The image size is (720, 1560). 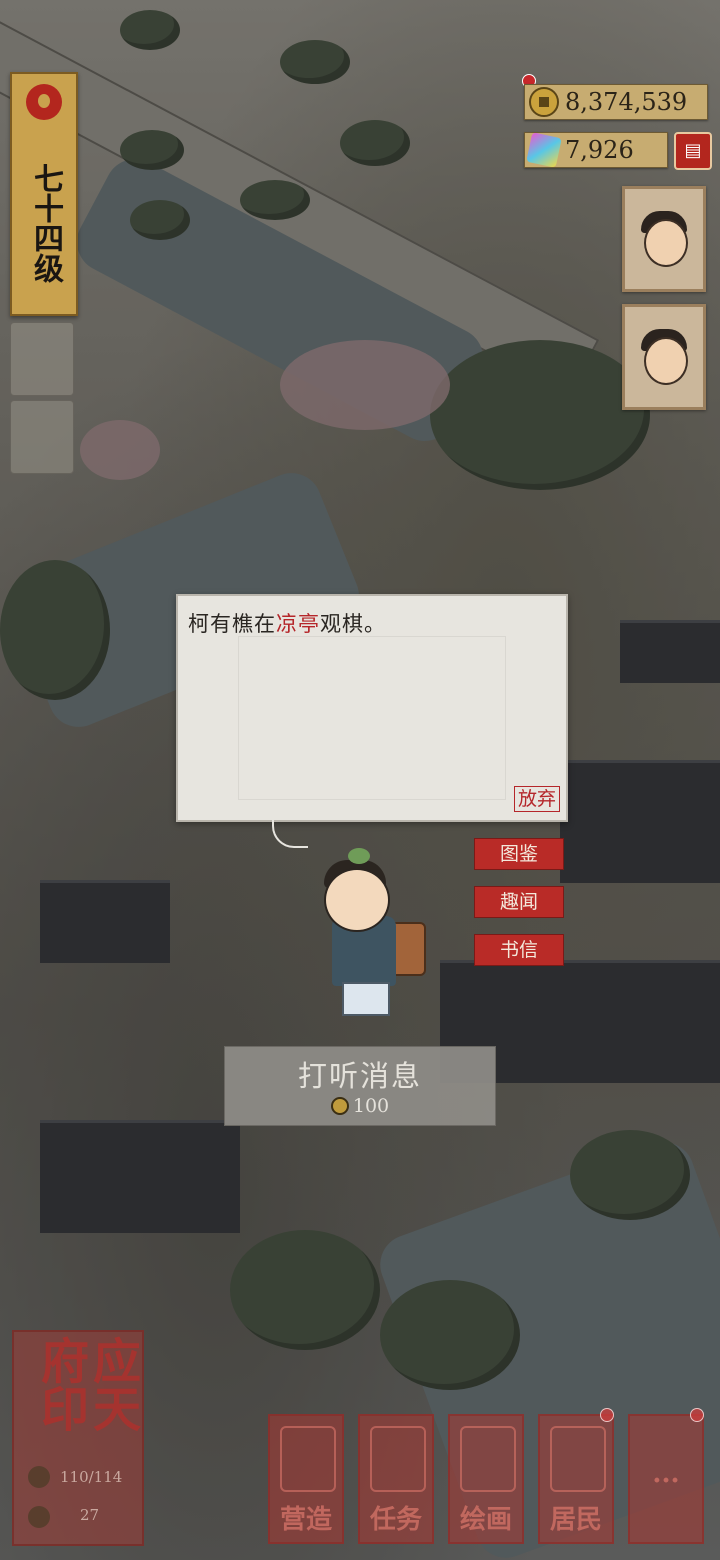 What do you see at coordinates (575, 1520) in the screenshot?
I see `nav-label: 居民` at bounding box center [575, 1520].